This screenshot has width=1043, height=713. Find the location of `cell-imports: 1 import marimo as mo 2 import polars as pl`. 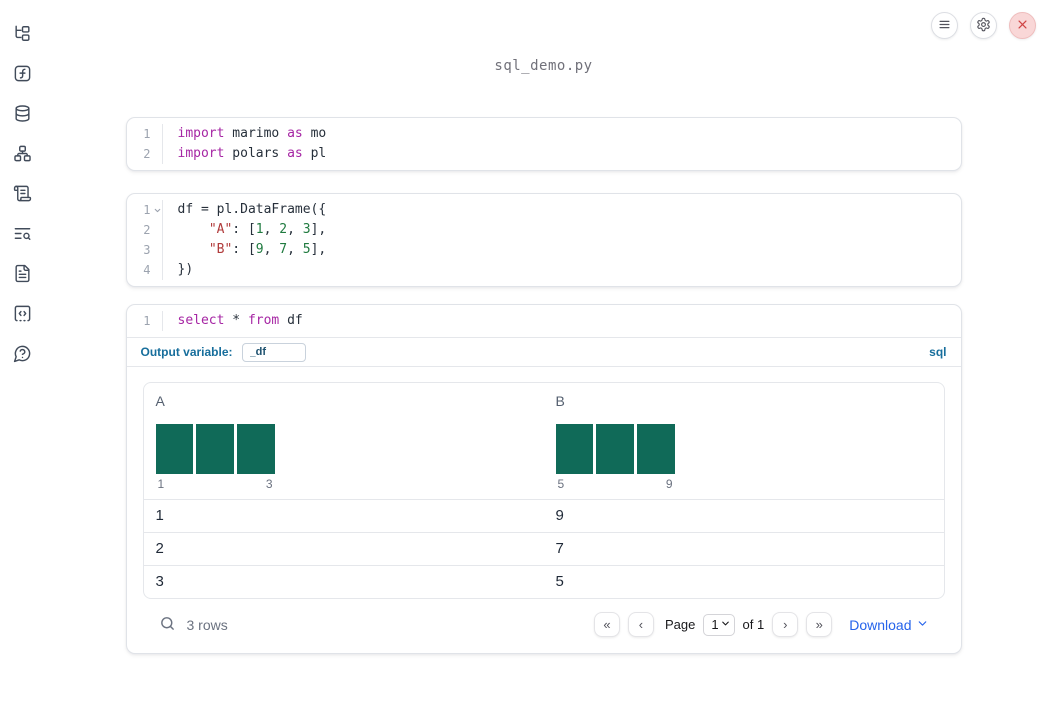

cell-imports: 1 import marimo as mo 2 import polars as pl is located at coordinates (543, 144).